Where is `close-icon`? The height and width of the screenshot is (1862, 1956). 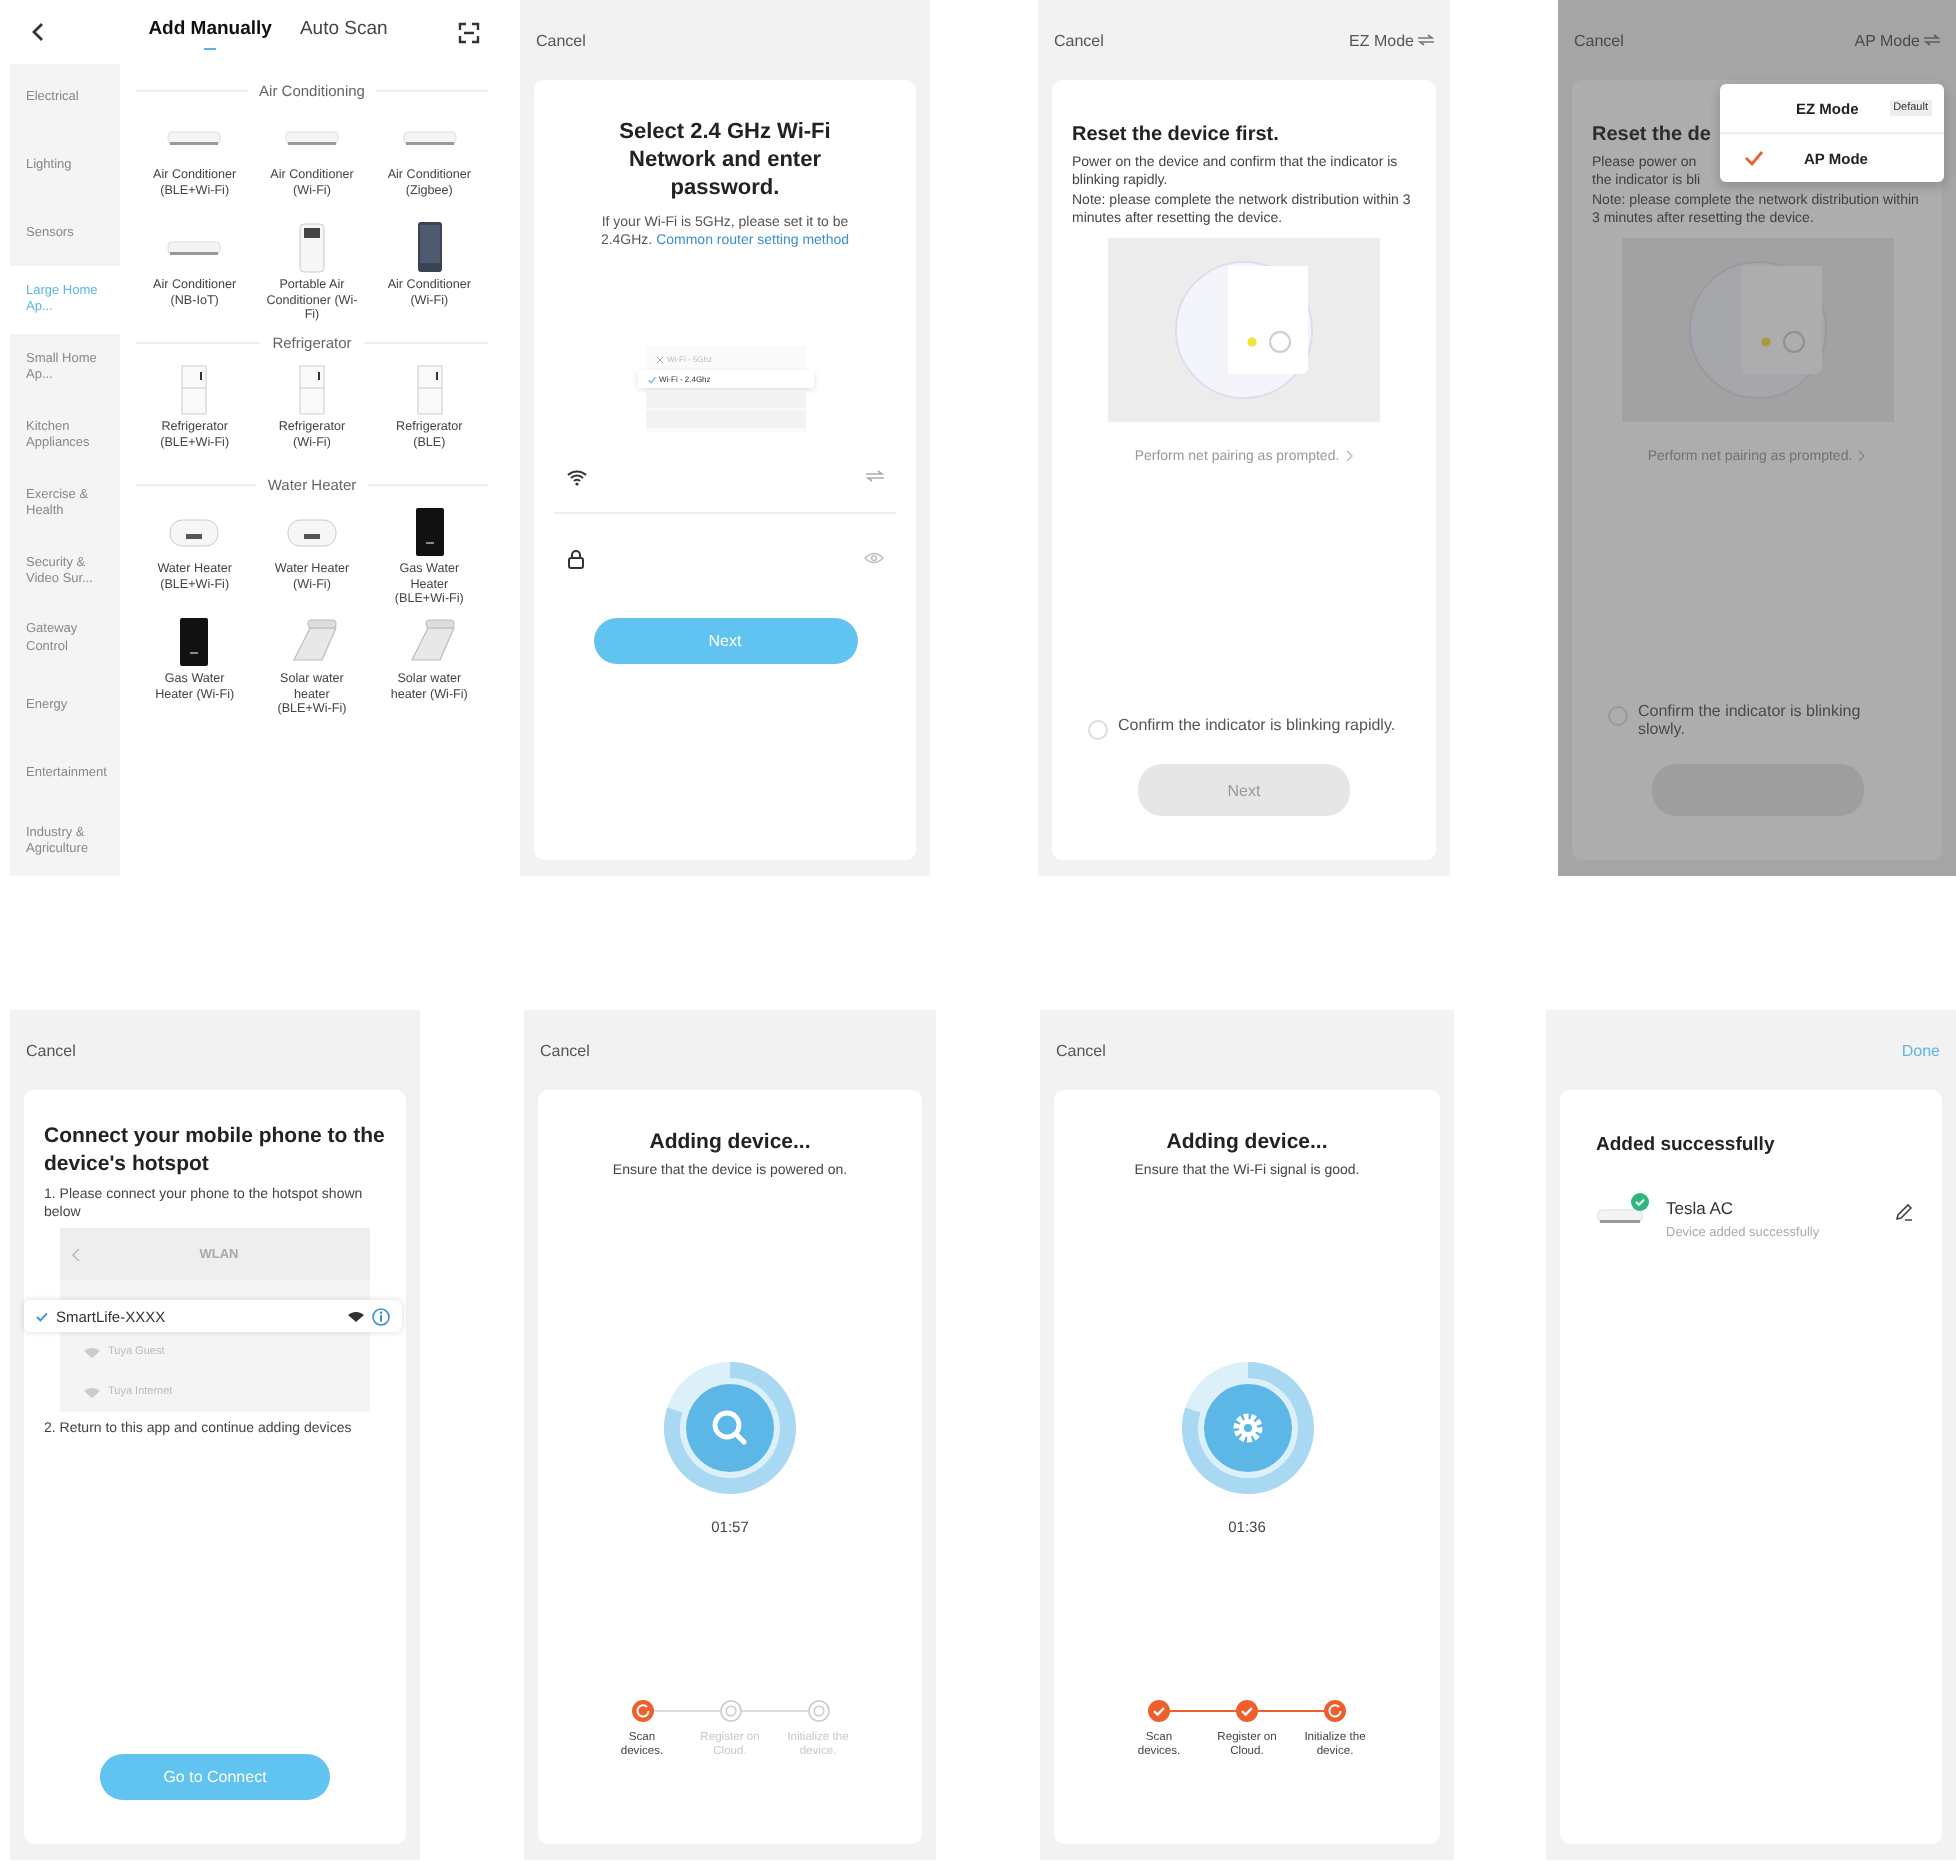
close-icon is located at coordinates (659, 359).